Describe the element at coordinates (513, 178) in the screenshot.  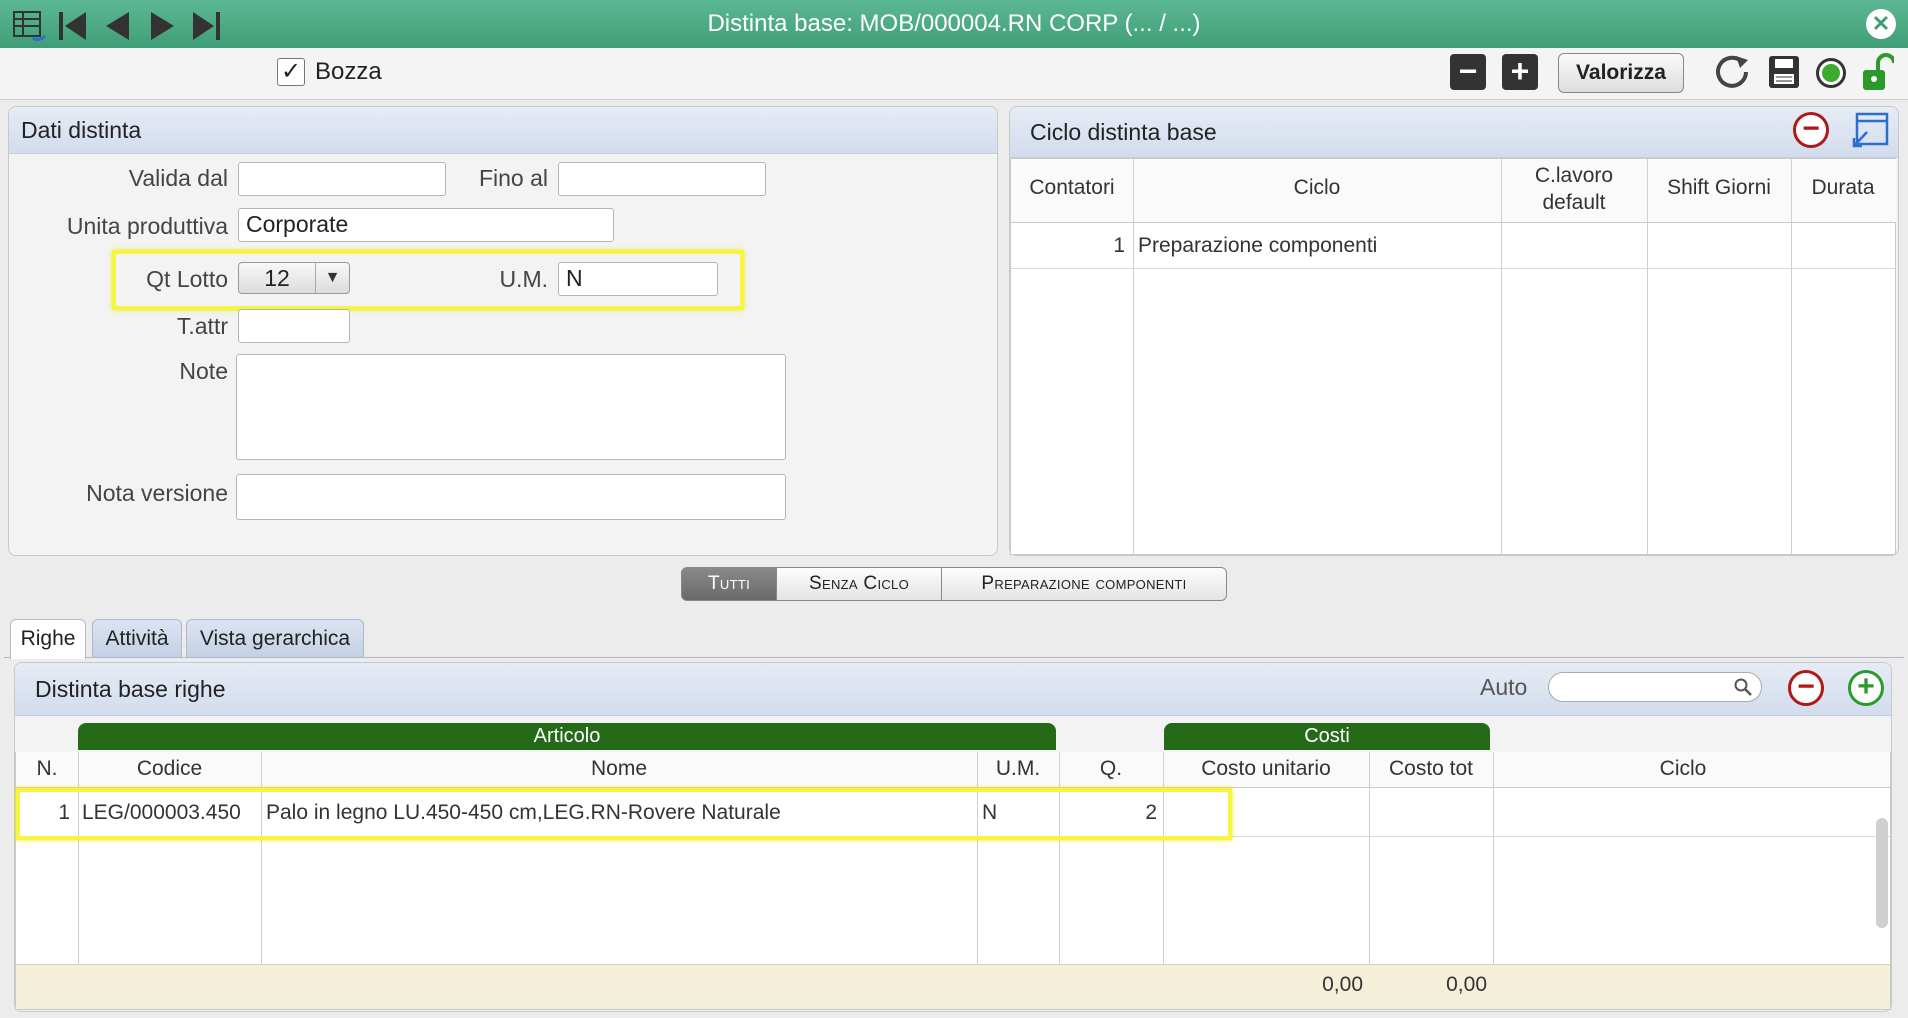
I see `fino-al-label: Fino al` at that location.